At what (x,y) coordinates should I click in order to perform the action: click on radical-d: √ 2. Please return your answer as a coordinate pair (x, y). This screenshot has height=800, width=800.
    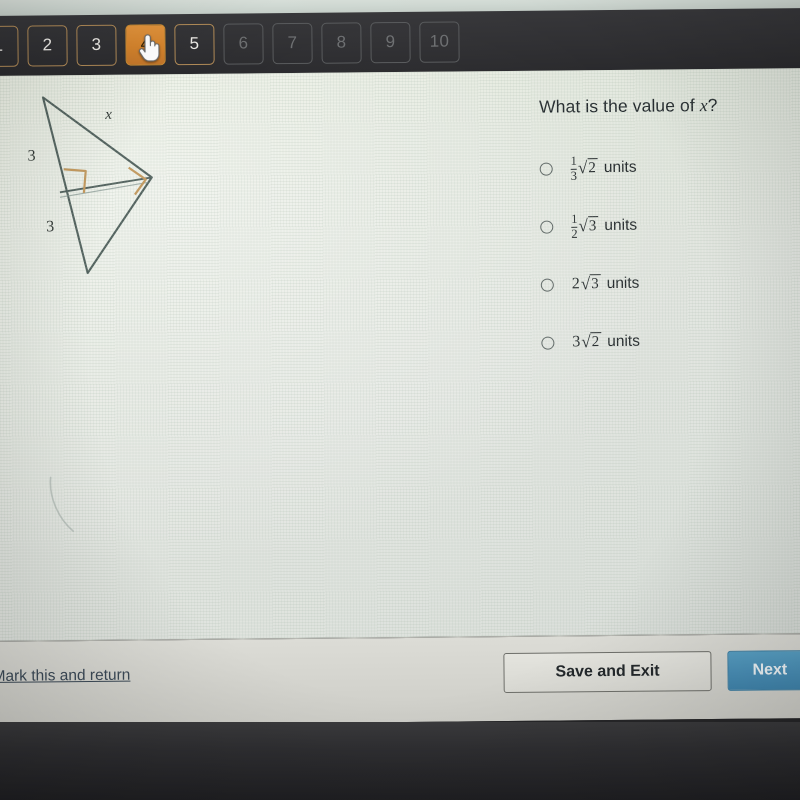
    Looking at the image, I should click on (591, 342).